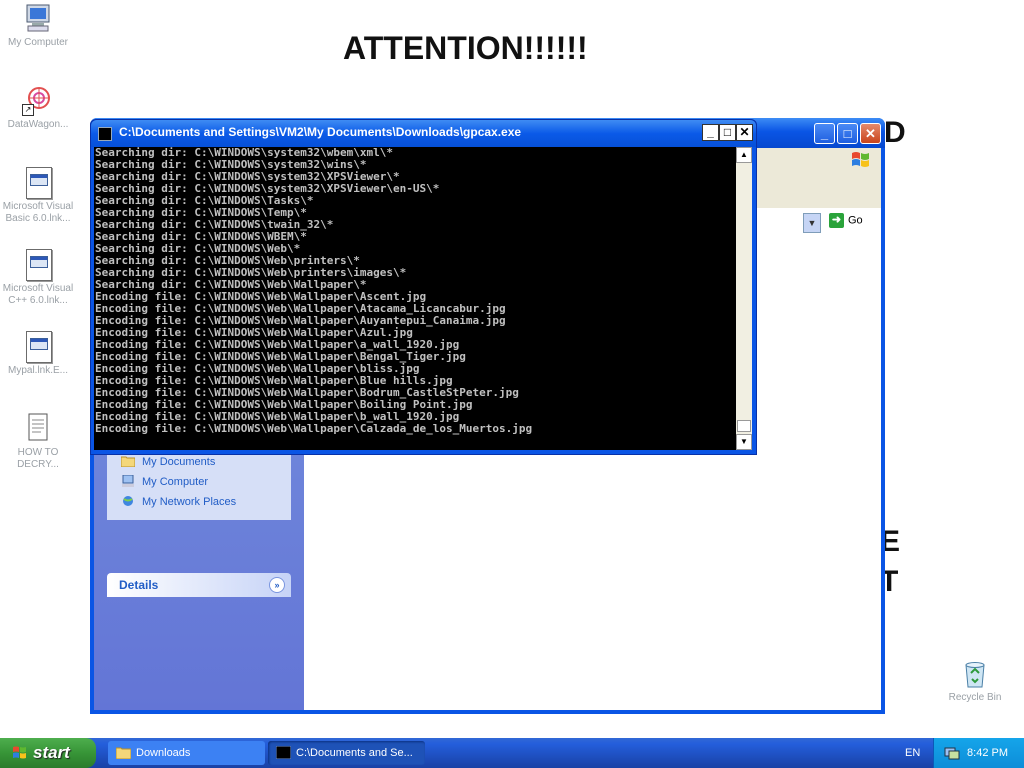 The width and height of the screenshot is (1024, 768). I want to click on my-computer-icon, so click(38, 18).